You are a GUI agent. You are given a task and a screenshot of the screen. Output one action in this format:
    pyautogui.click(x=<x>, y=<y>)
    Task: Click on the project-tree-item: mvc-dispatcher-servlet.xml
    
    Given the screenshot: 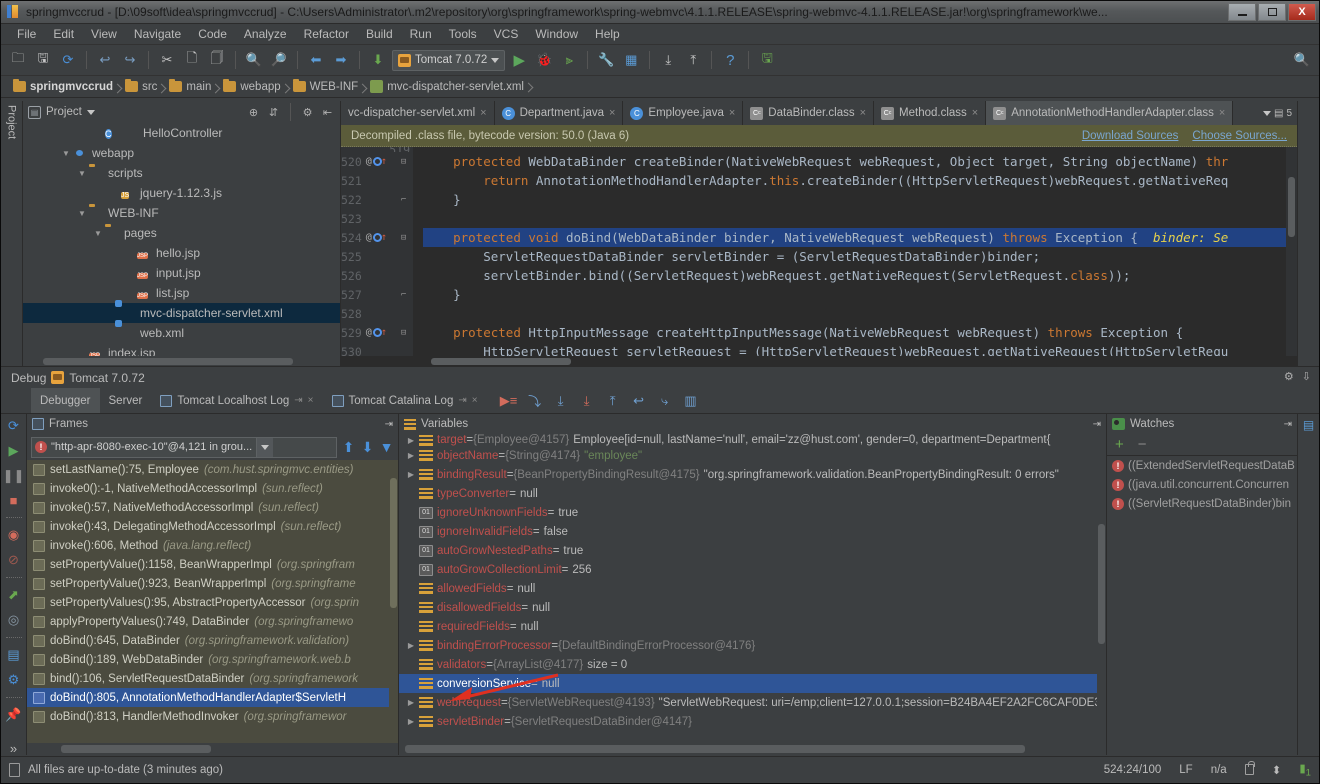 What is the action you would take?
    pyautogui.click(x=181, y=313)
    